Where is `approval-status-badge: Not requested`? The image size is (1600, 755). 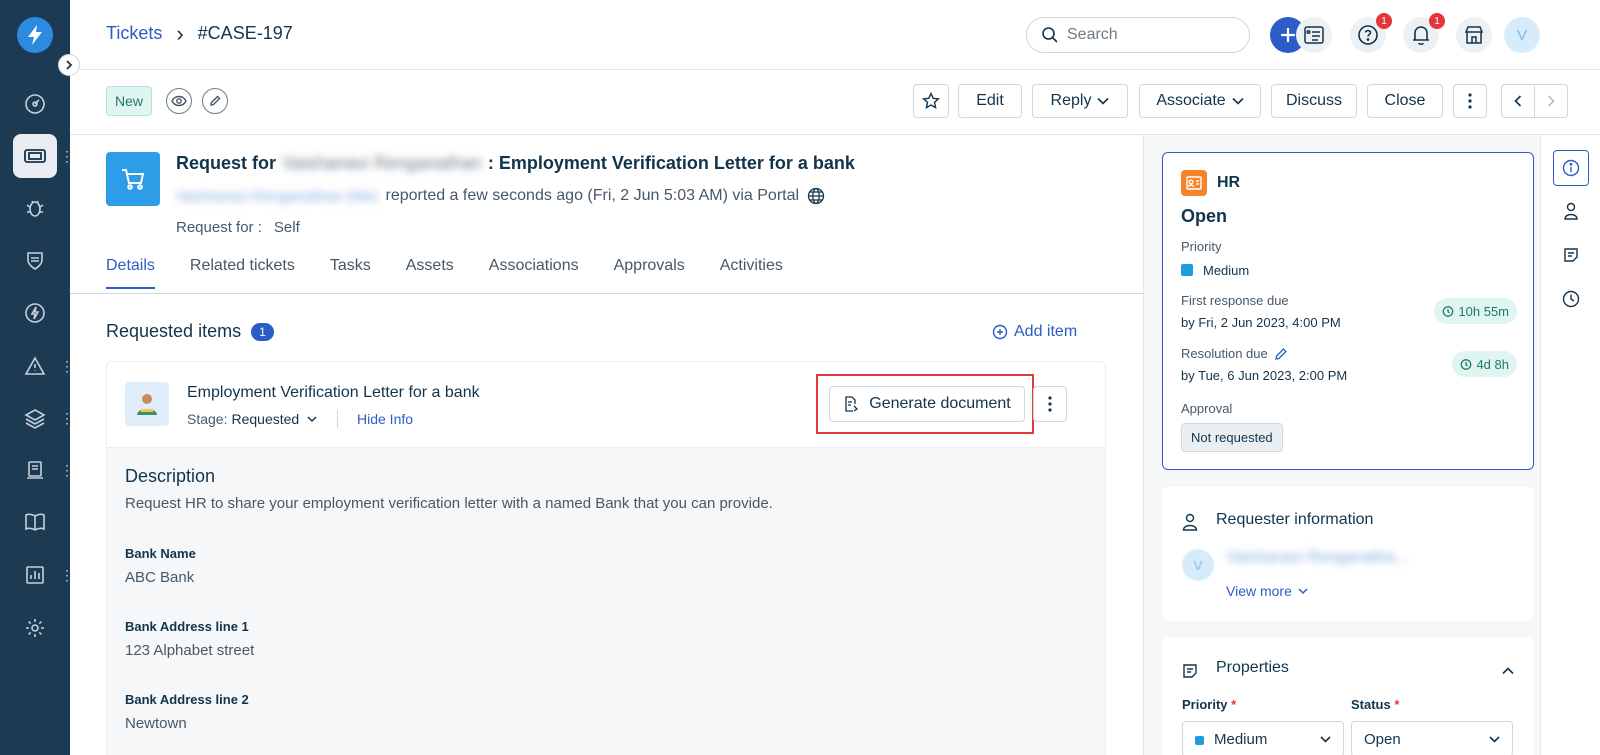
approval-status-badge: Not requested is located at coordinates (1232, 437).